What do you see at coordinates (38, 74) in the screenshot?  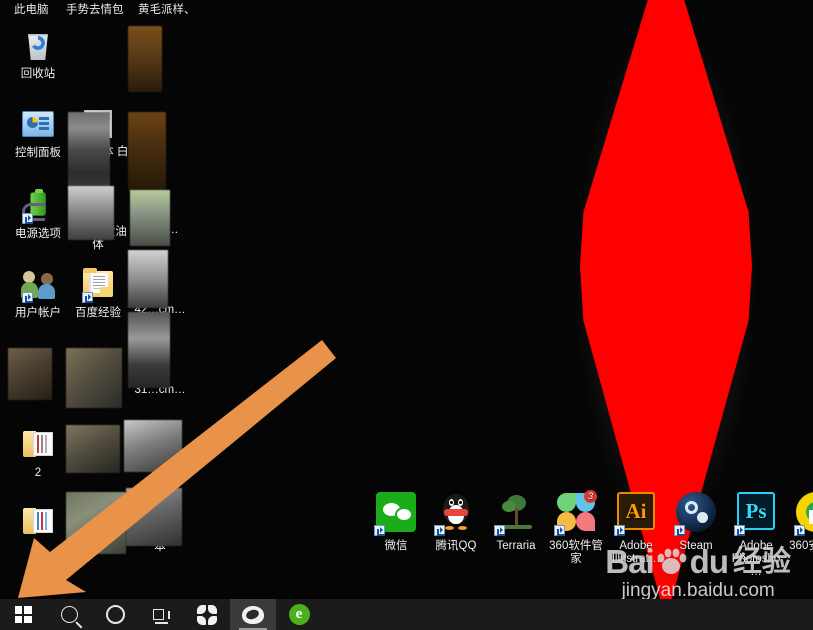 I see `desktop-icon-label: 回收站` at bounding box center [38, 74].